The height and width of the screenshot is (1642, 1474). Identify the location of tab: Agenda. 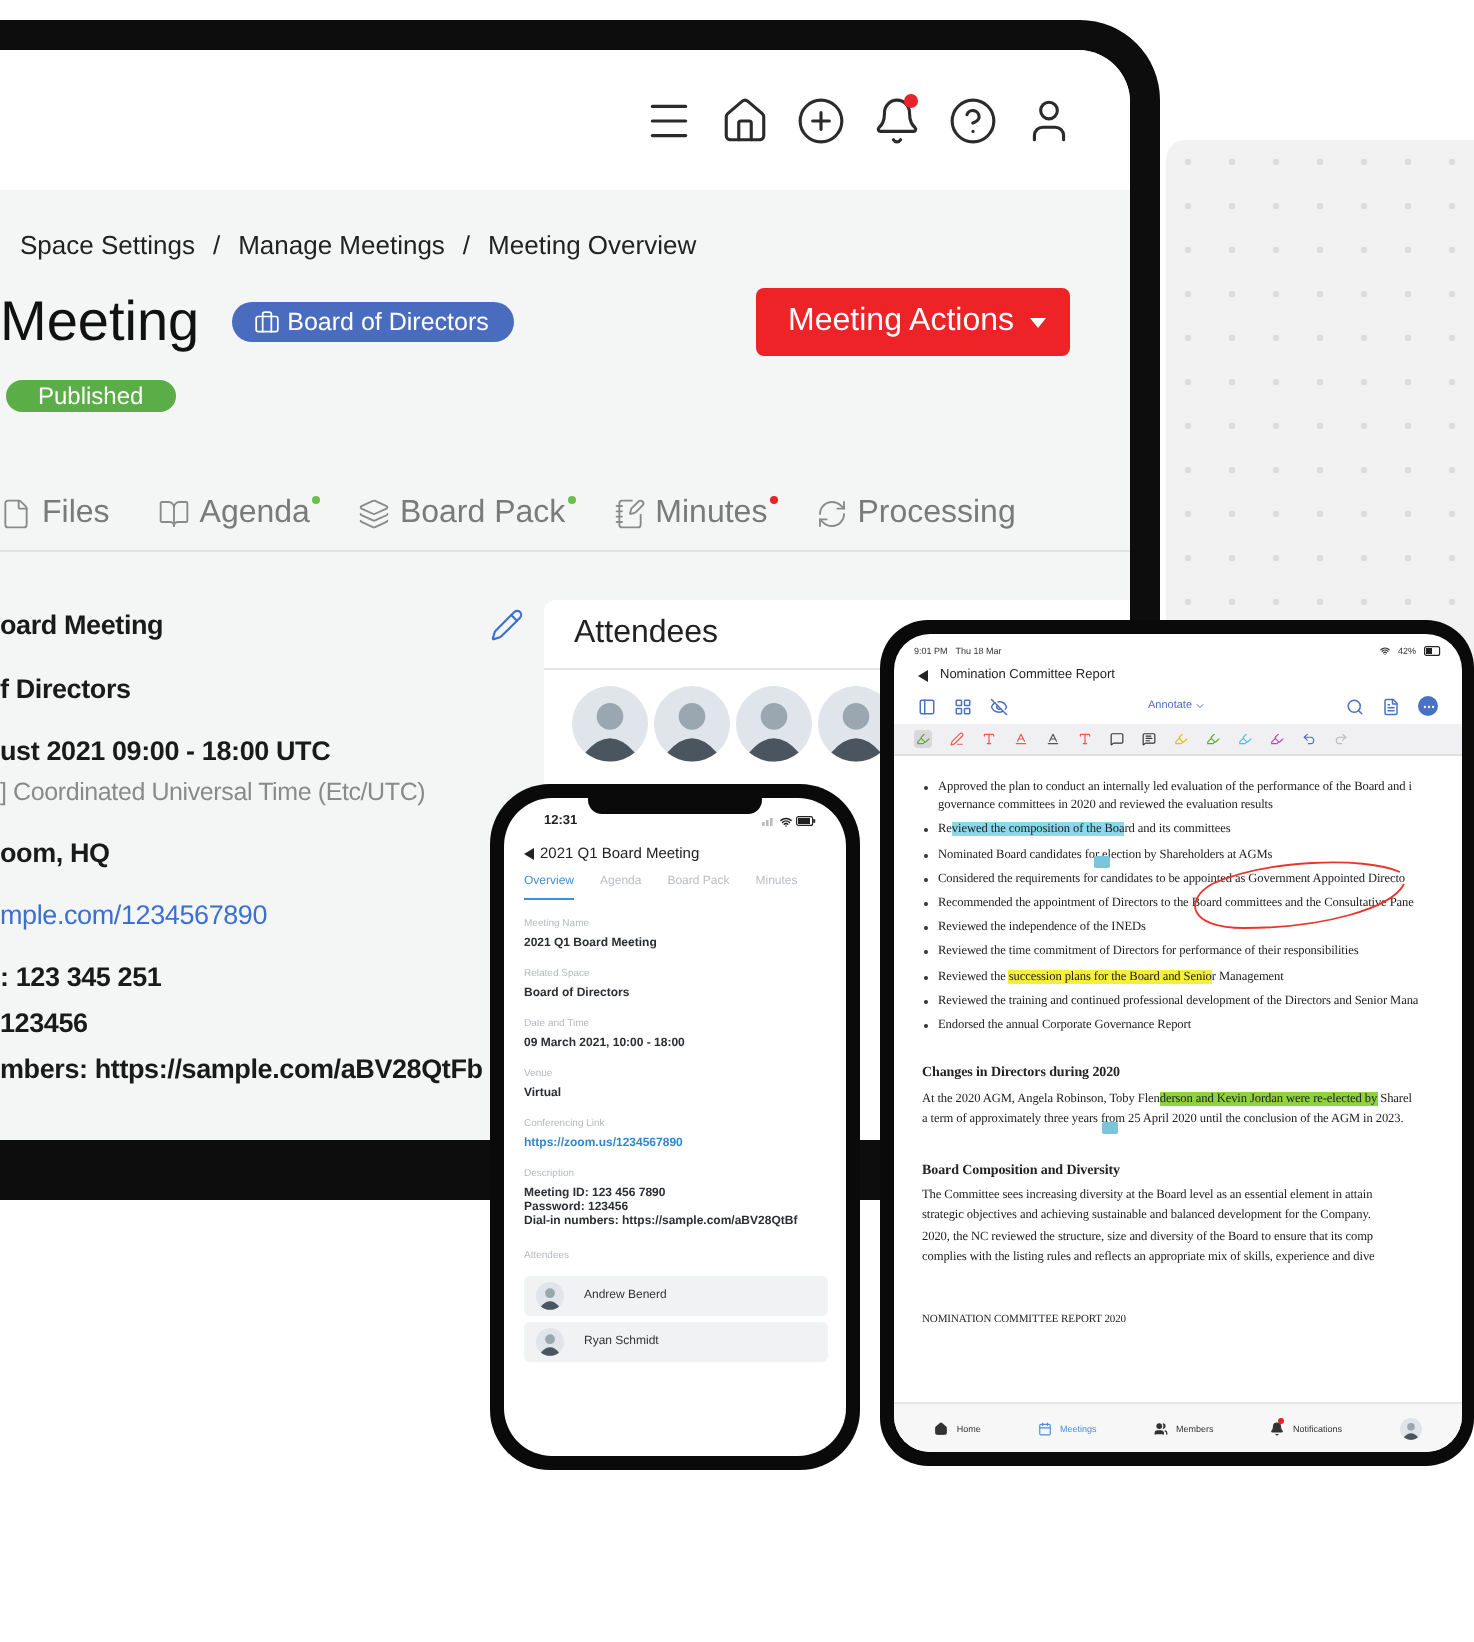
(233, 514).